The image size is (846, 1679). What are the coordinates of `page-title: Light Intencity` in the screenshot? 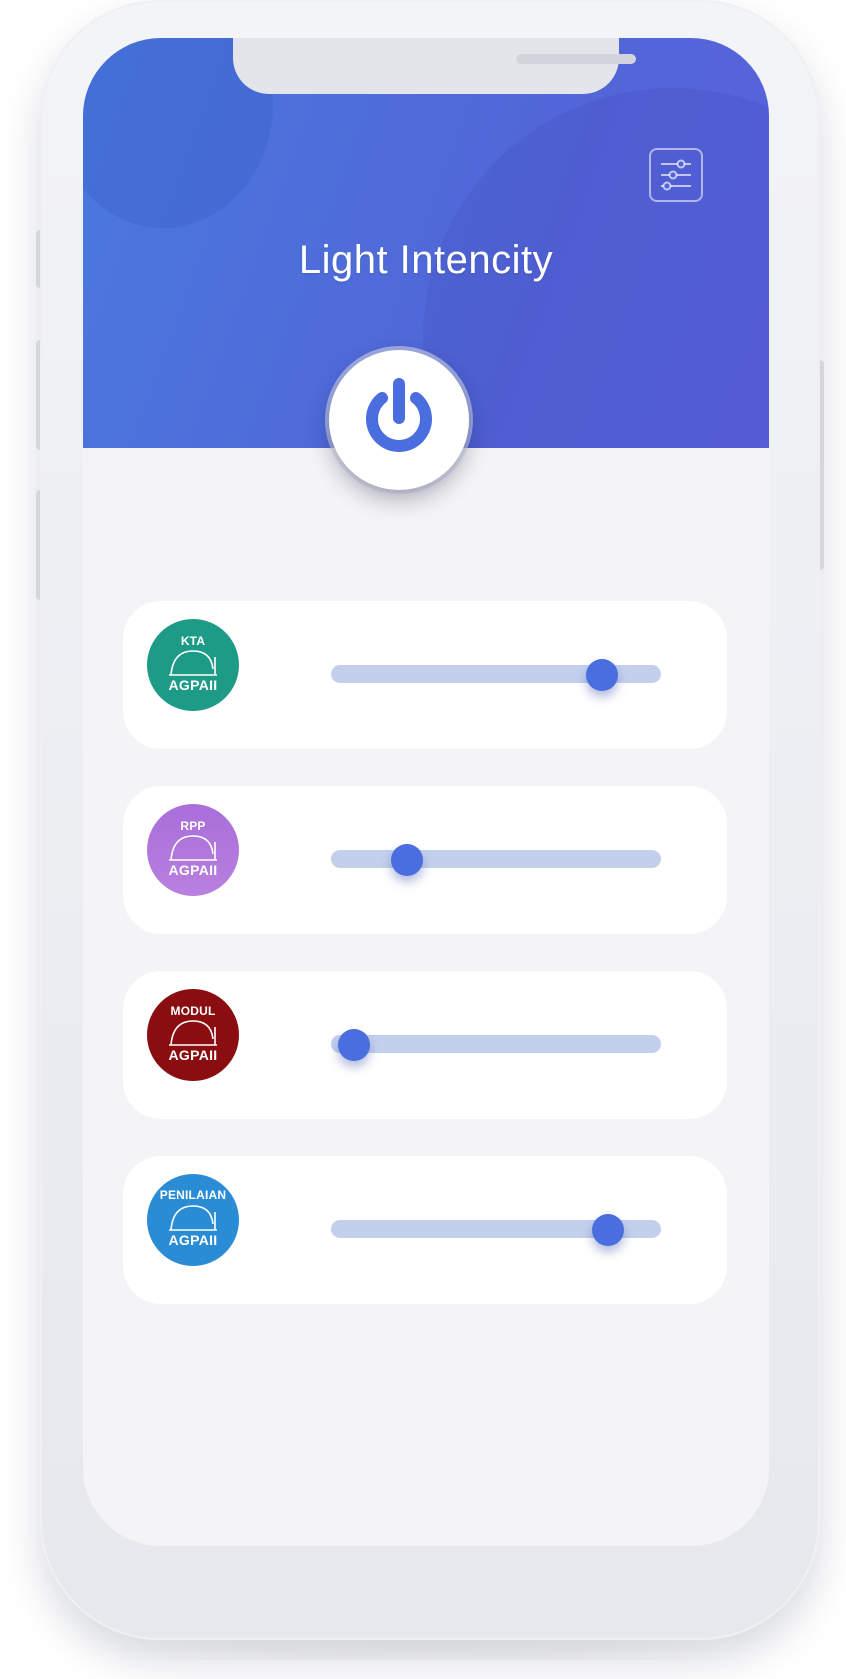 It's located at (426, 260).